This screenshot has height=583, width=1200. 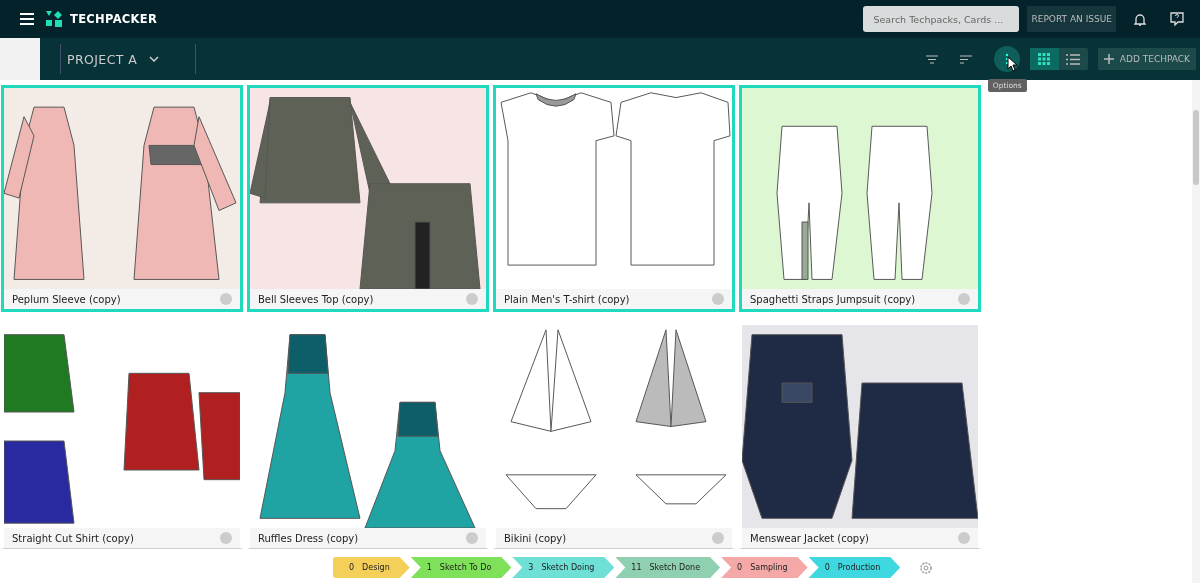 I want to click on card-title: Spaghetti Straps Jumpsuit (copy), so click(x=833, y=299).